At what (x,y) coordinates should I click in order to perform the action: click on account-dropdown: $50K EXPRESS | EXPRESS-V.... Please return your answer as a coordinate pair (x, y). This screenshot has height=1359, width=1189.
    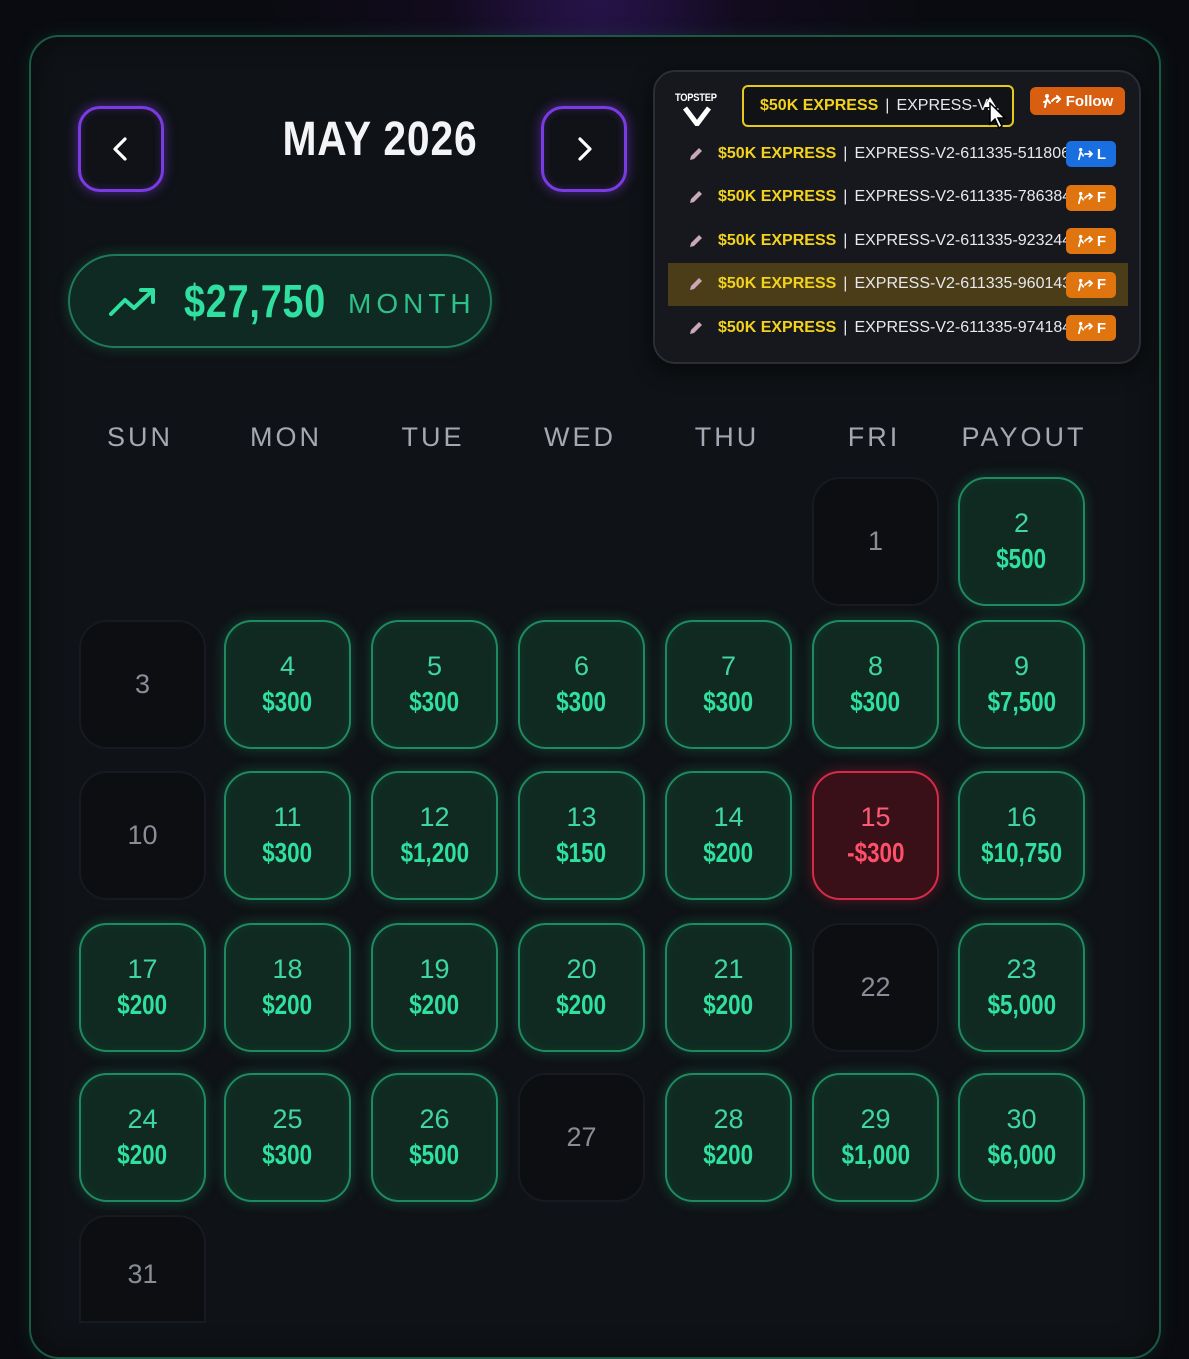
    Looking at the image, I should click on (878, 106).